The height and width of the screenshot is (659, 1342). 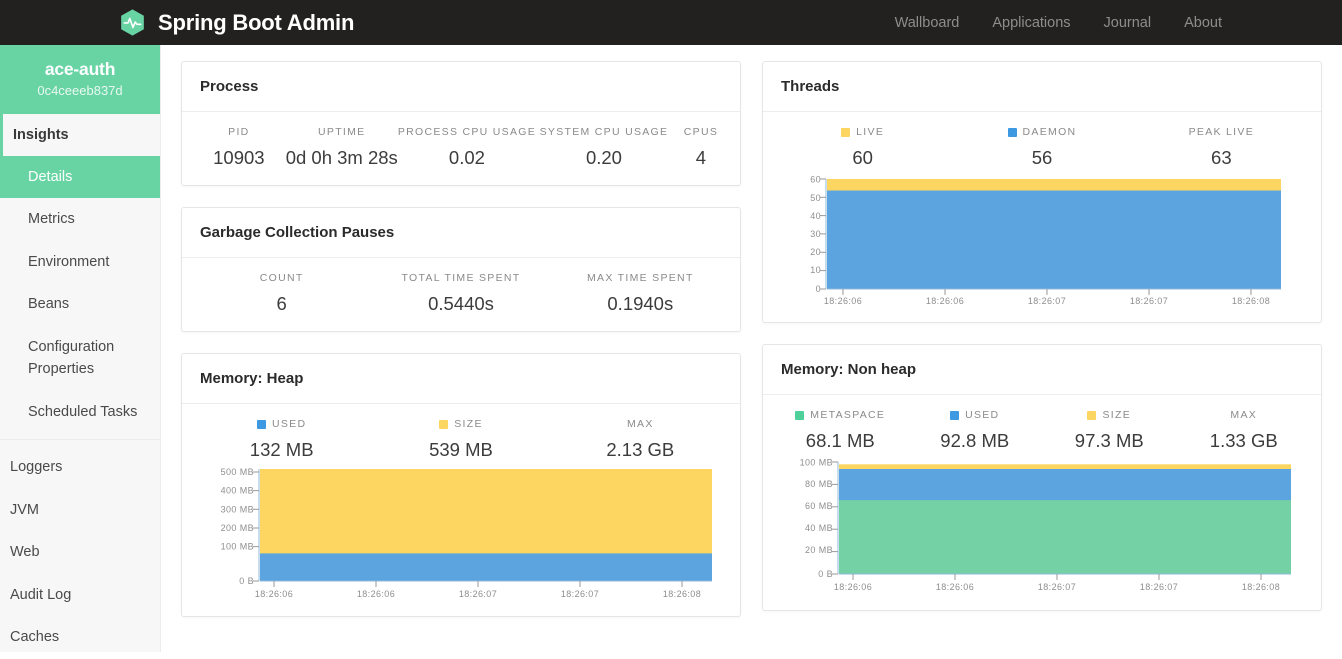 What do you see at coordinates (486, 525) in the screenshot?
I see `heap-chart-series` at bounding box center [486, 525].